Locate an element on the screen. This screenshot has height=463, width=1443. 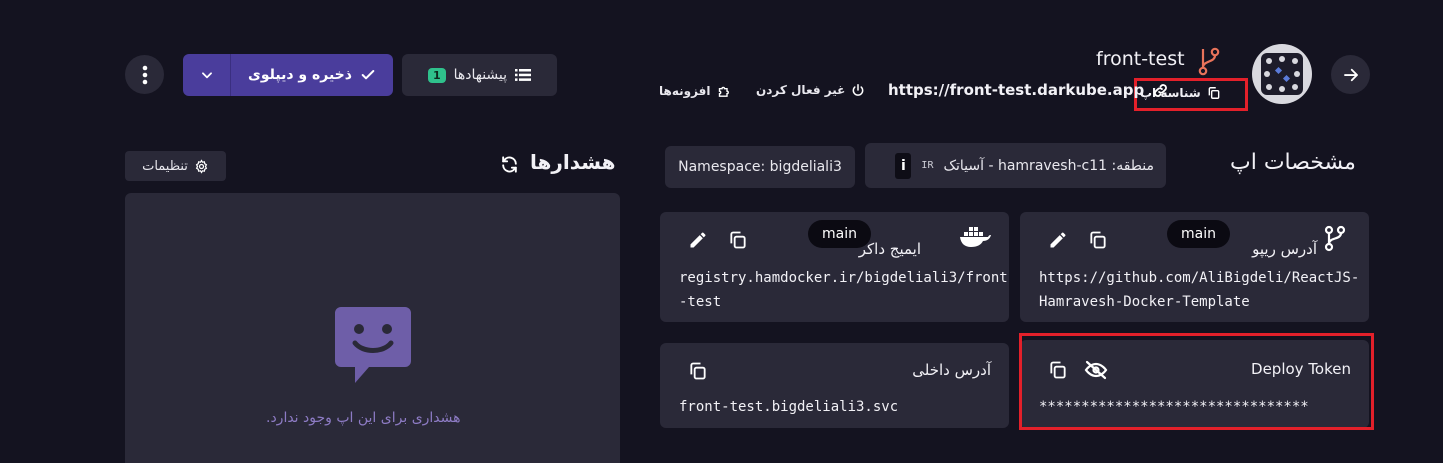
puzzle-icon is located at coordinates (723, 91).